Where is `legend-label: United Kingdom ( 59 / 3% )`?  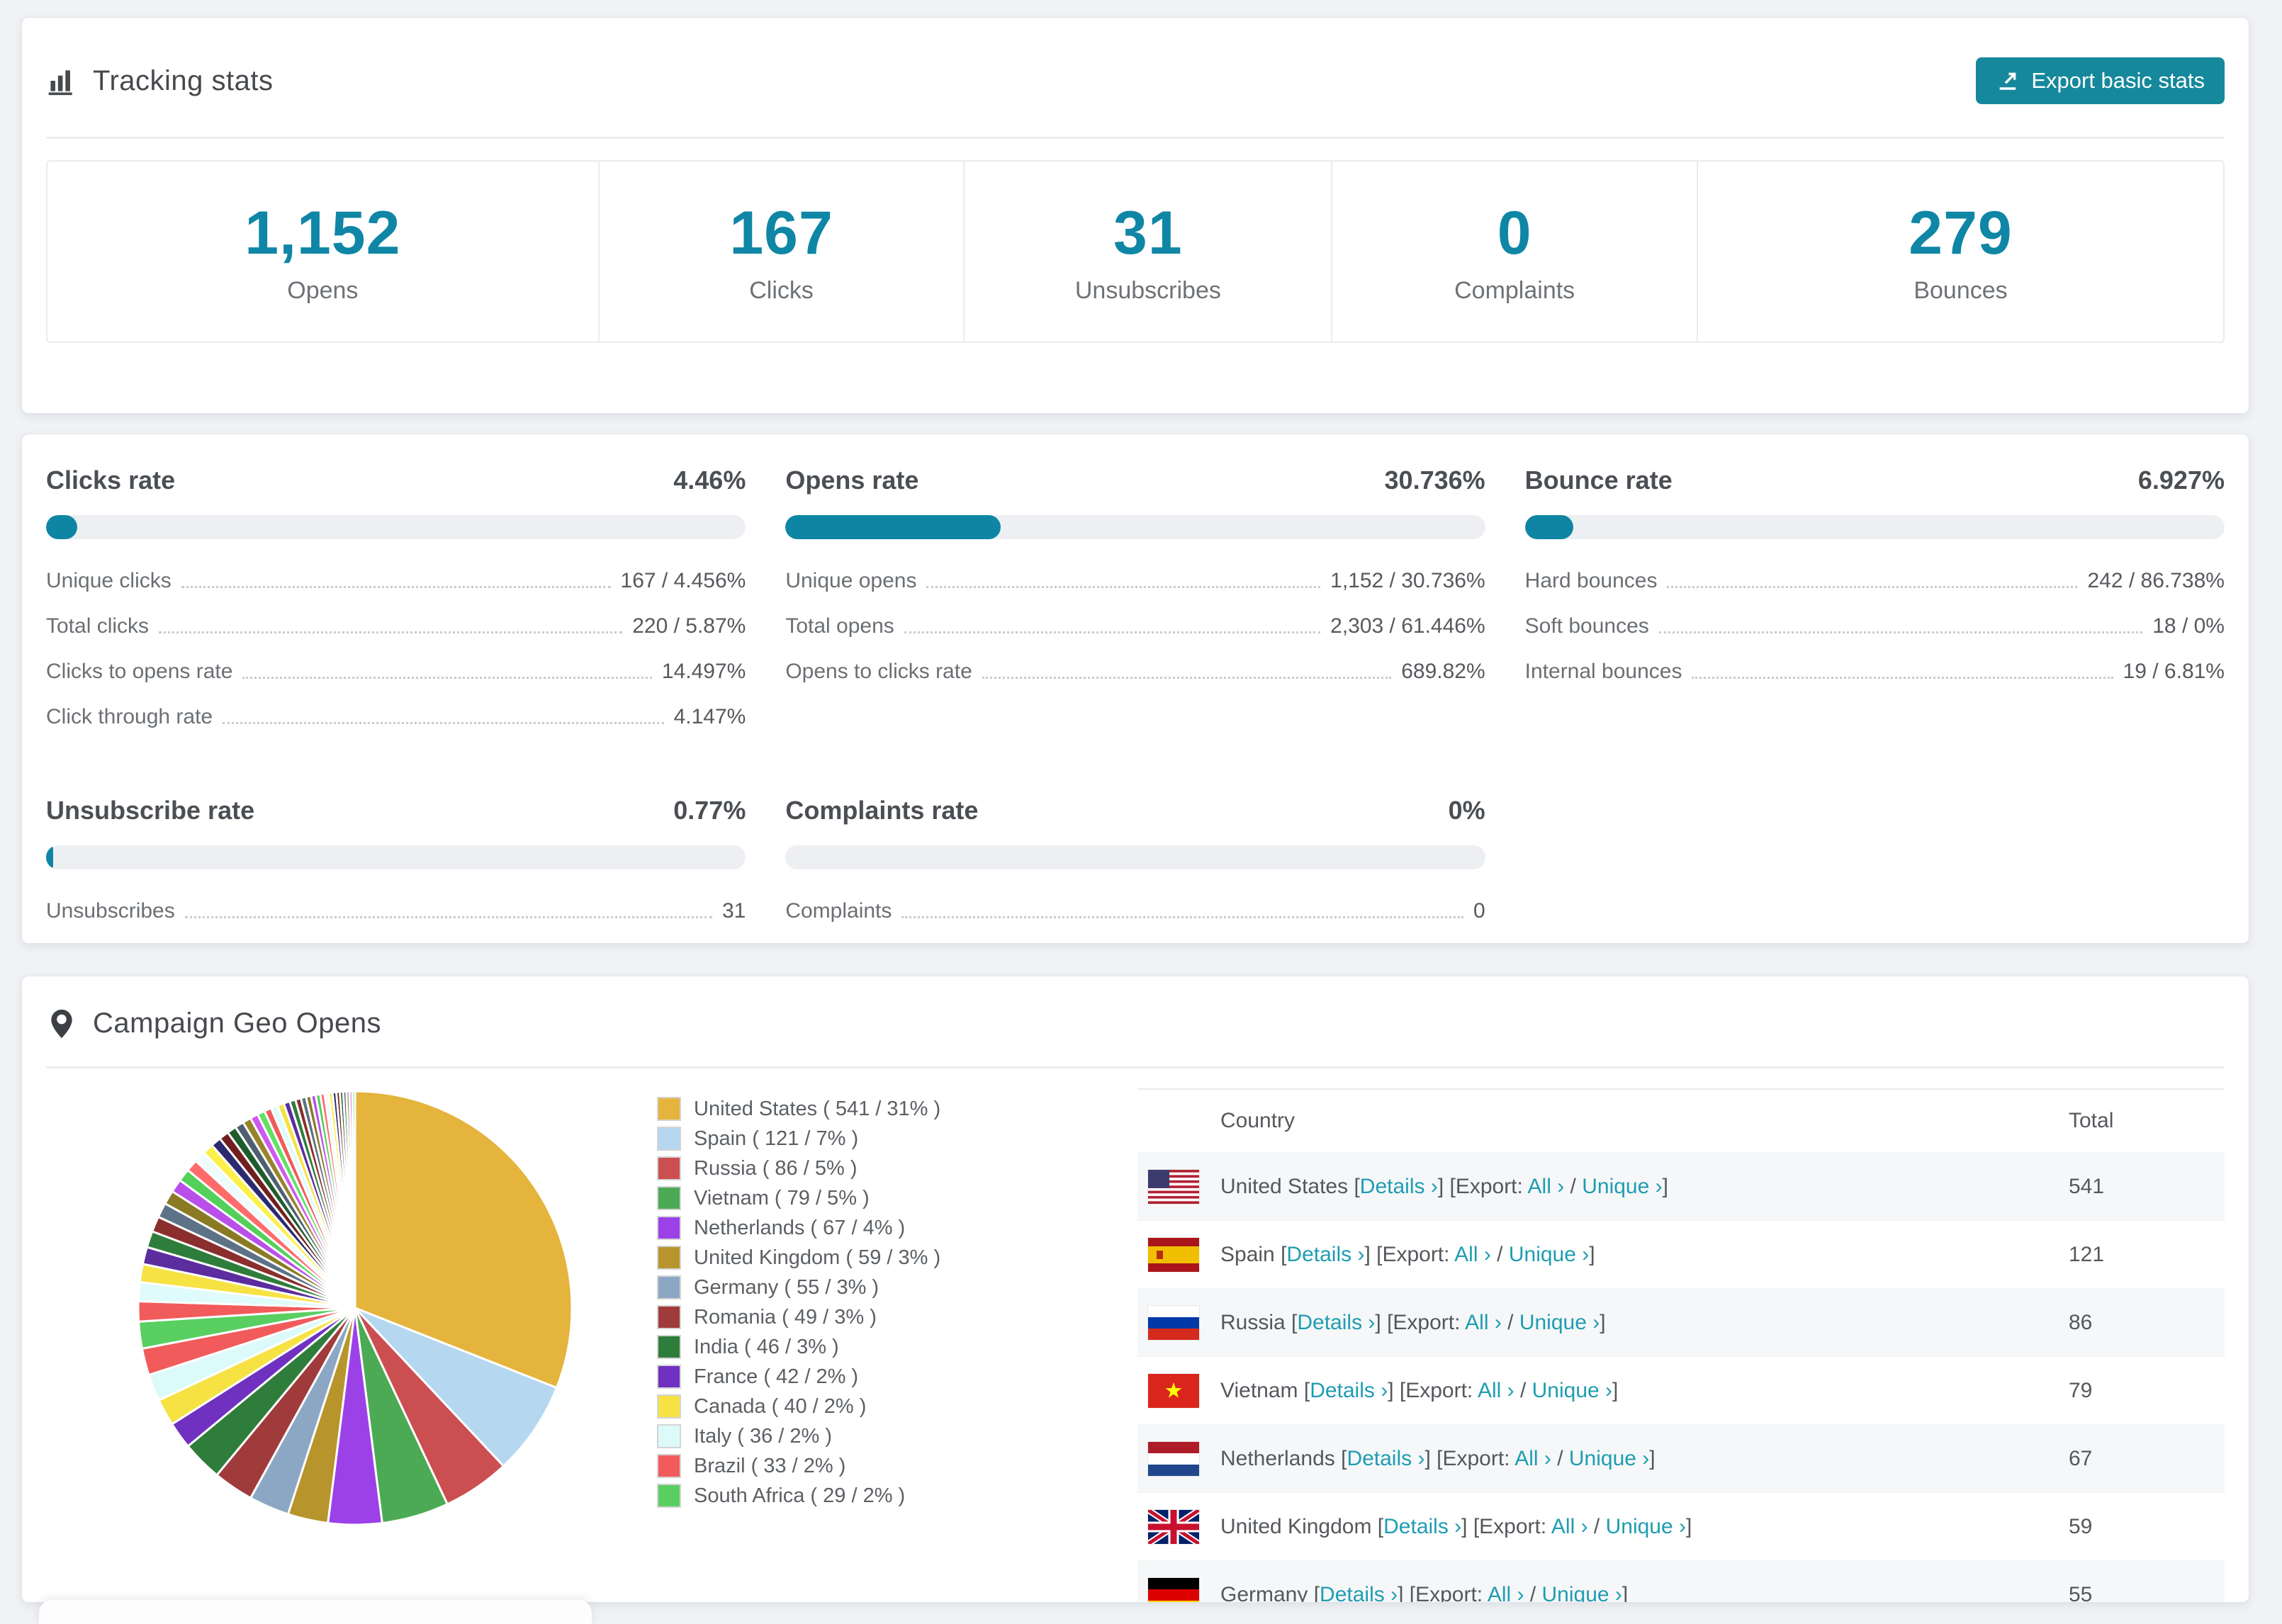 legend-label: United Kingdom ( 59 / 3% ) is located at coordinates (817, 1258).